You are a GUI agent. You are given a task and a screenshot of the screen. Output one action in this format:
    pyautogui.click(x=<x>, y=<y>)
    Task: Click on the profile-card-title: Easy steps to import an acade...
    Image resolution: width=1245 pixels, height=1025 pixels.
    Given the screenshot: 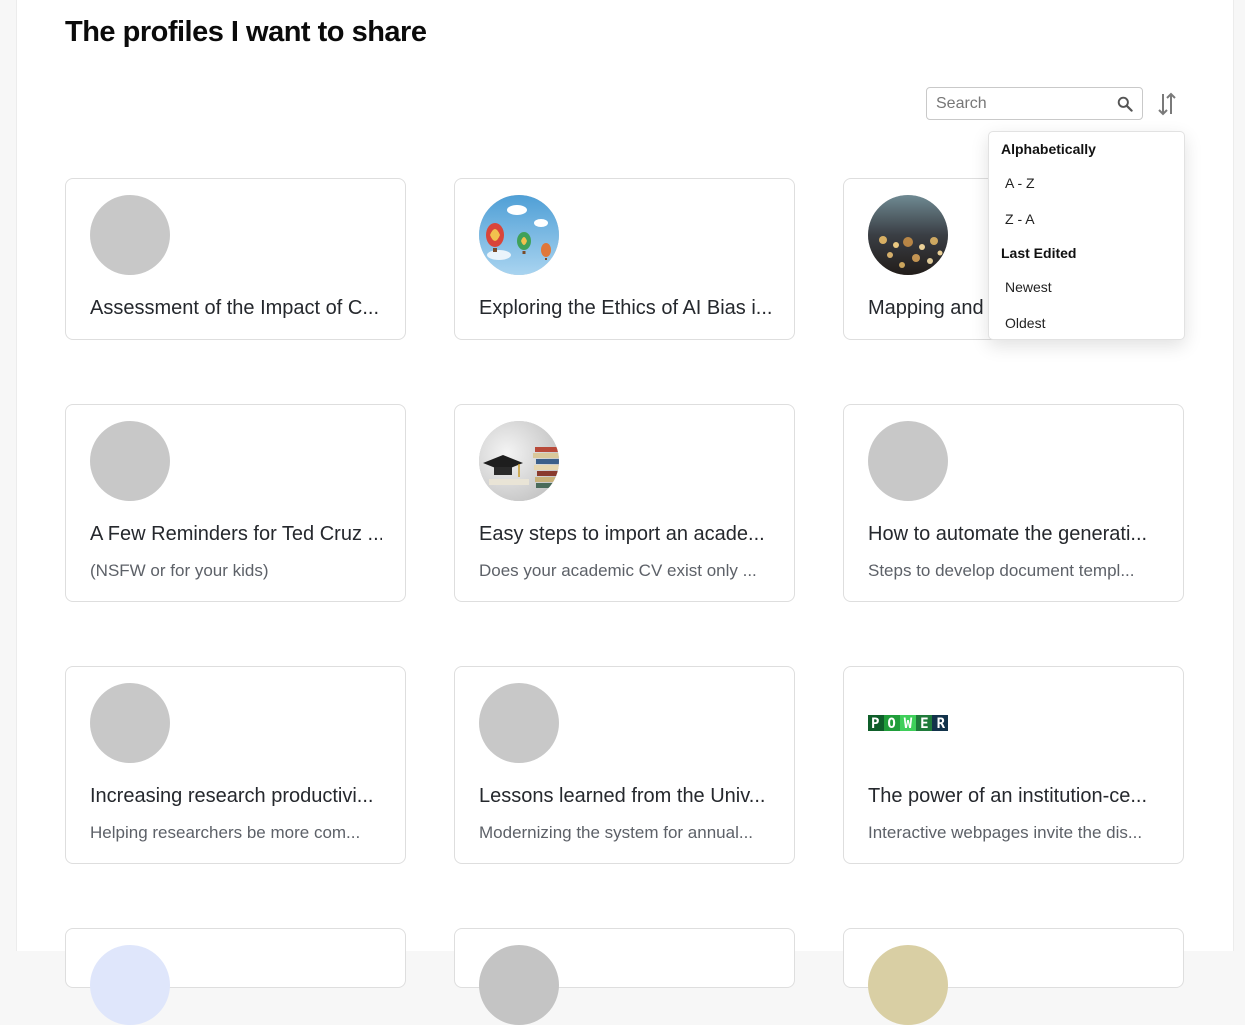 What is the action you would take?
    pyautogui.click(x=622, y=534)
    